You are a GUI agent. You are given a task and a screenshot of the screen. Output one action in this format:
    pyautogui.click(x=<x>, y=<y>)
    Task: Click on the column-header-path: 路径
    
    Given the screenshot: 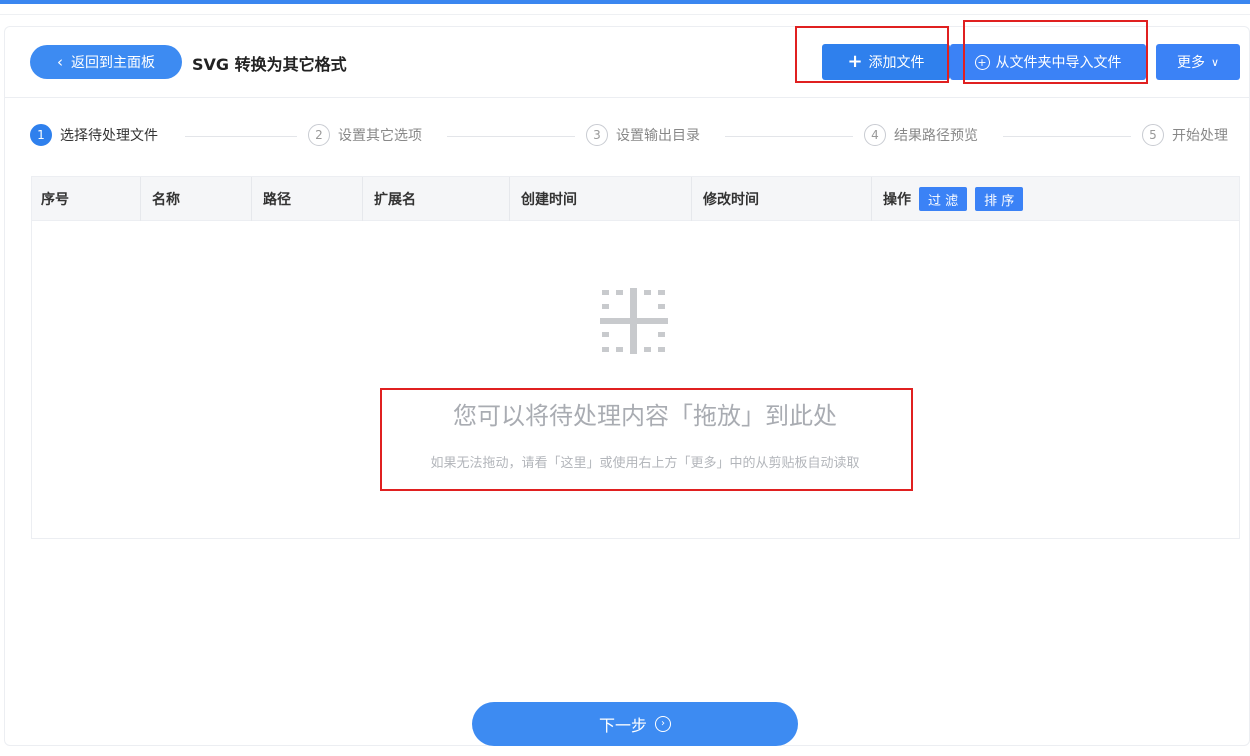 What is the action you would take?
    pyautogui.click(x=277, y=200)
    